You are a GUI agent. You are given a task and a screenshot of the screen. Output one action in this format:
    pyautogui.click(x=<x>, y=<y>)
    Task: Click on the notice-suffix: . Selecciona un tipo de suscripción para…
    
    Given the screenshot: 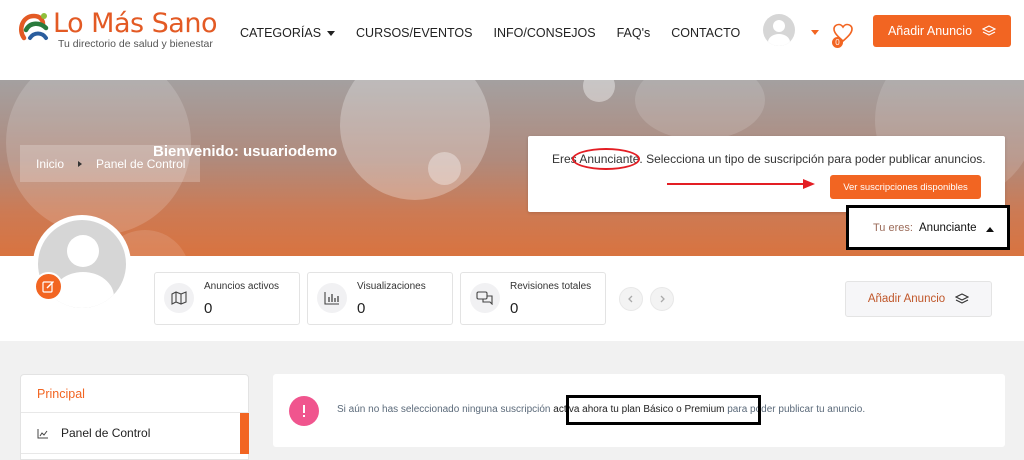 What is the action you would take?
    pyautogui.click(x=812, y=159)
    